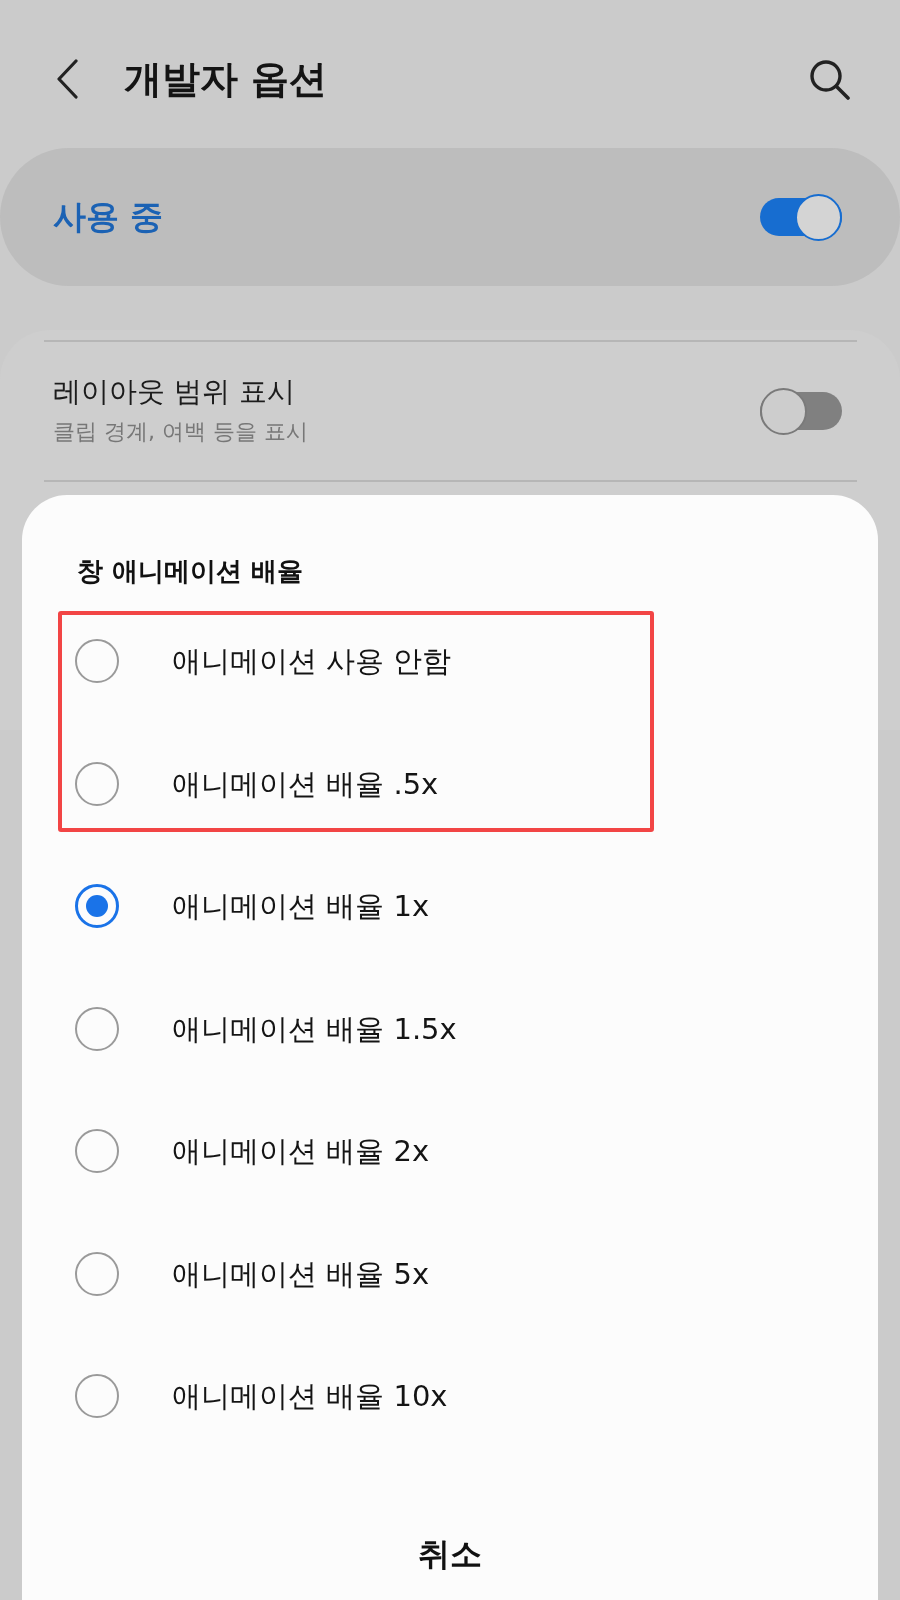 Image resolution: width=900 pixels, height=1600 pixels. What do you see at coordinates (301, 907) in the screenshot?
I see `option-label: 애니메이션 배율 1x` at bounding box center [301, 907].